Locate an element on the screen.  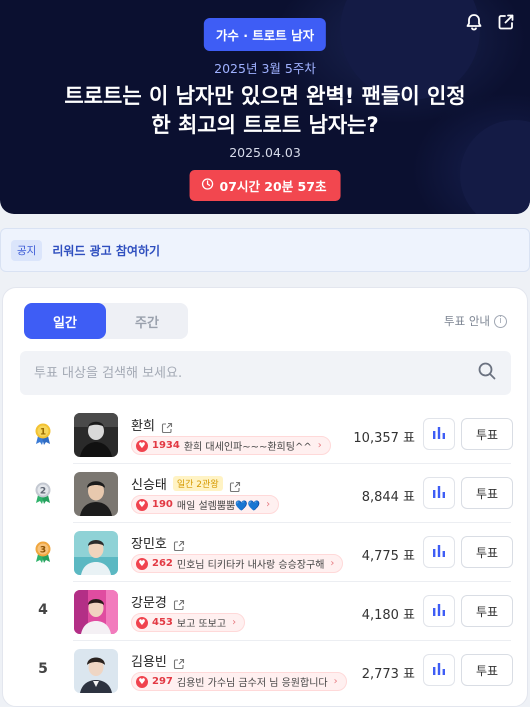
vote-count: 4,775 표 is located at coordinates (388, 556).